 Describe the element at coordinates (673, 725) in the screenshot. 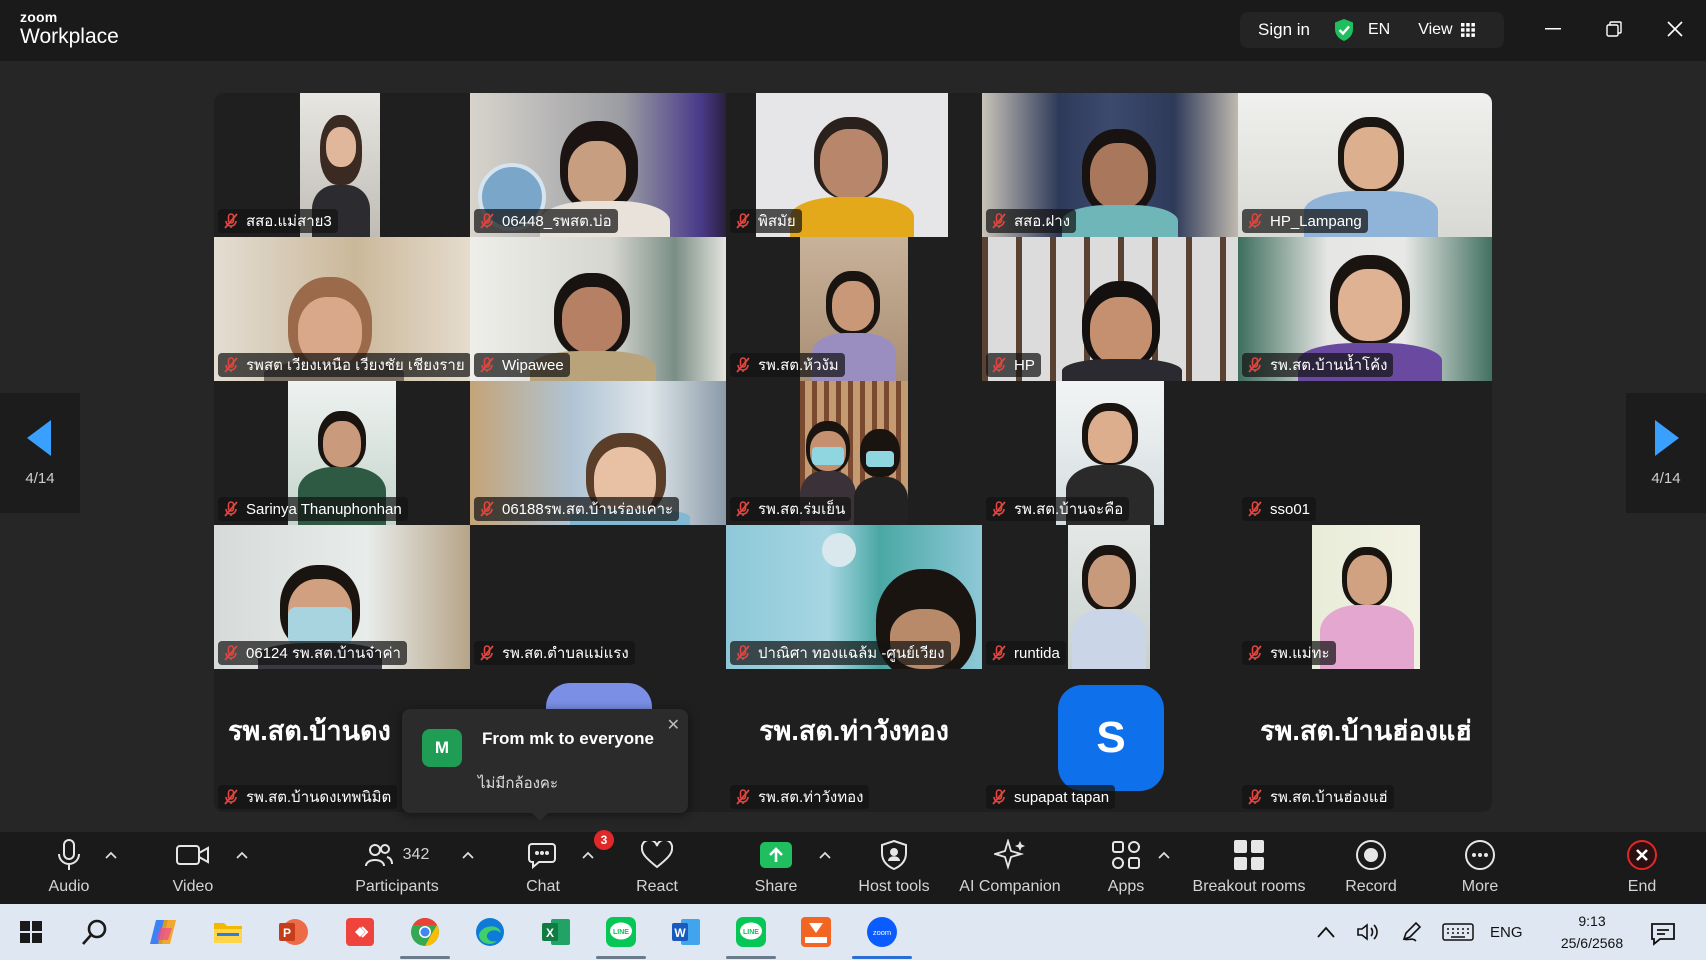

I see `close-notification-button: ✕` at that location.